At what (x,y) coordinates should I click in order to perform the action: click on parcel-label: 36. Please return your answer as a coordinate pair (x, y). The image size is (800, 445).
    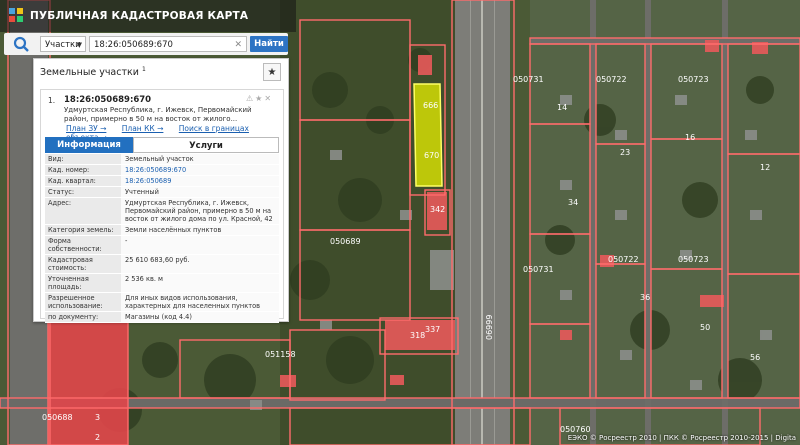
    Looking at the image, I should click on (645, 297).